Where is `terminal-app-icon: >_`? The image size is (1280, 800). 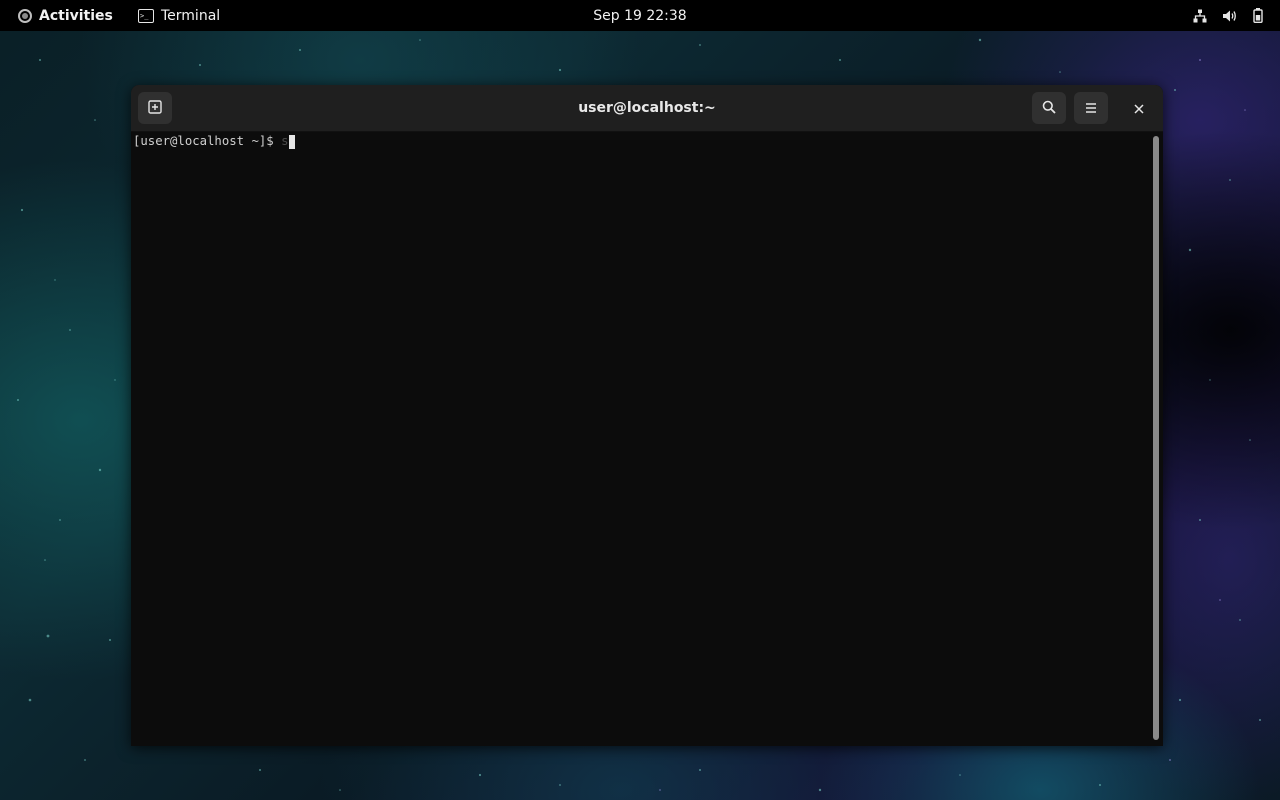
terminal-app-icon: >_ is located at coordinates (146, 15).